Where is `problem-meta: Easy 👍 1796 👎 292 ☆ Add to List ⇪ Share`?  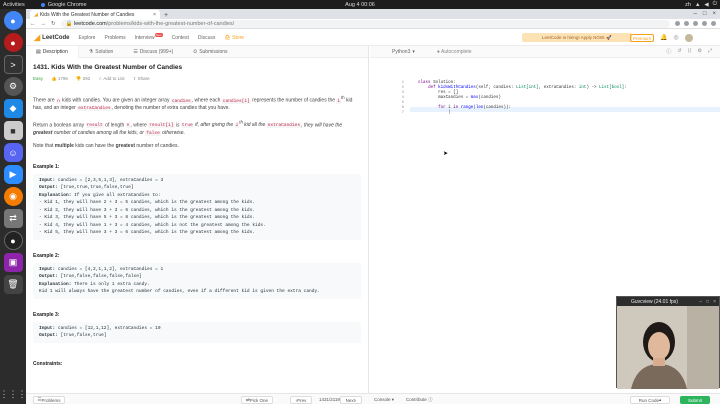
problem-meta: Easy 👍 1796 👎 292 ☆ Add to List ⇪ Share is located at coordinates (197, 79).